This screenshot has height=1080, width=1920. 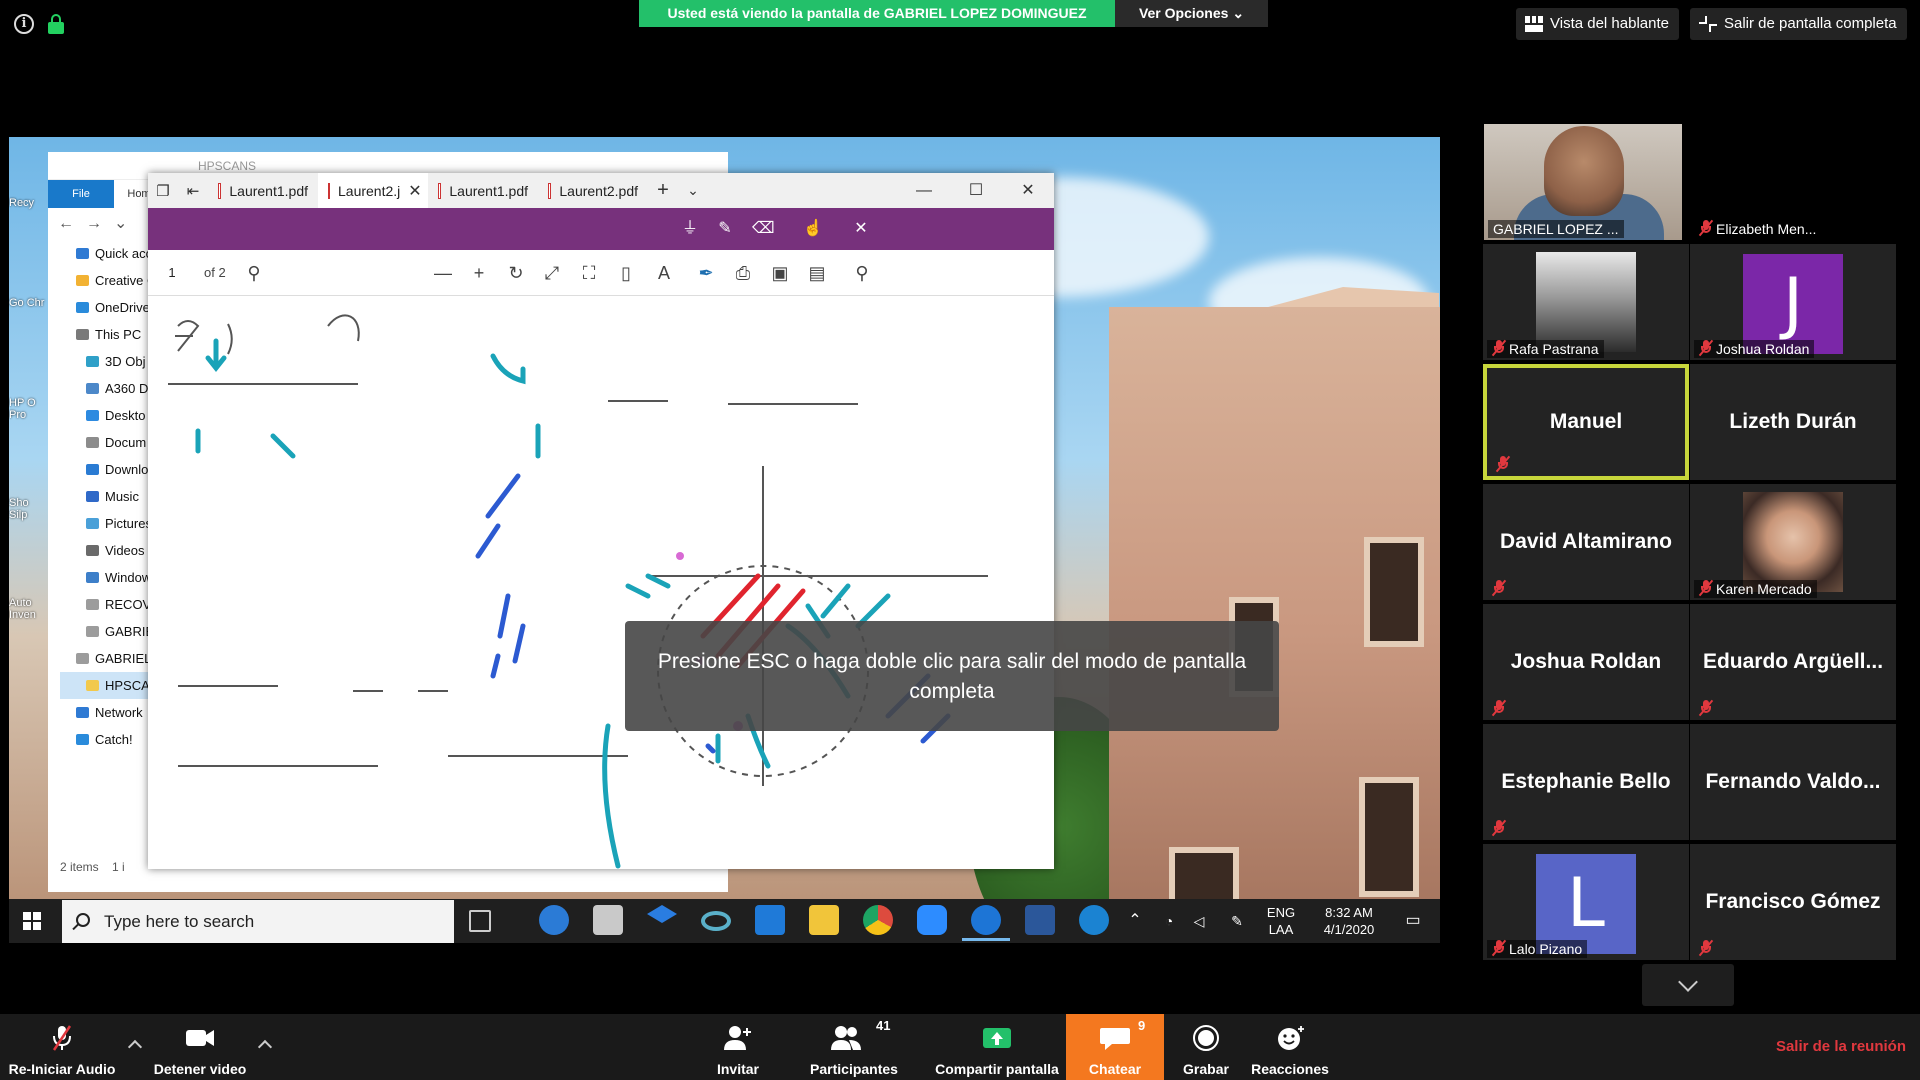 What do you see at coordinates (81, 194) in the screenshot?
I see `file-tab: File` at bounding box center [81, 194].